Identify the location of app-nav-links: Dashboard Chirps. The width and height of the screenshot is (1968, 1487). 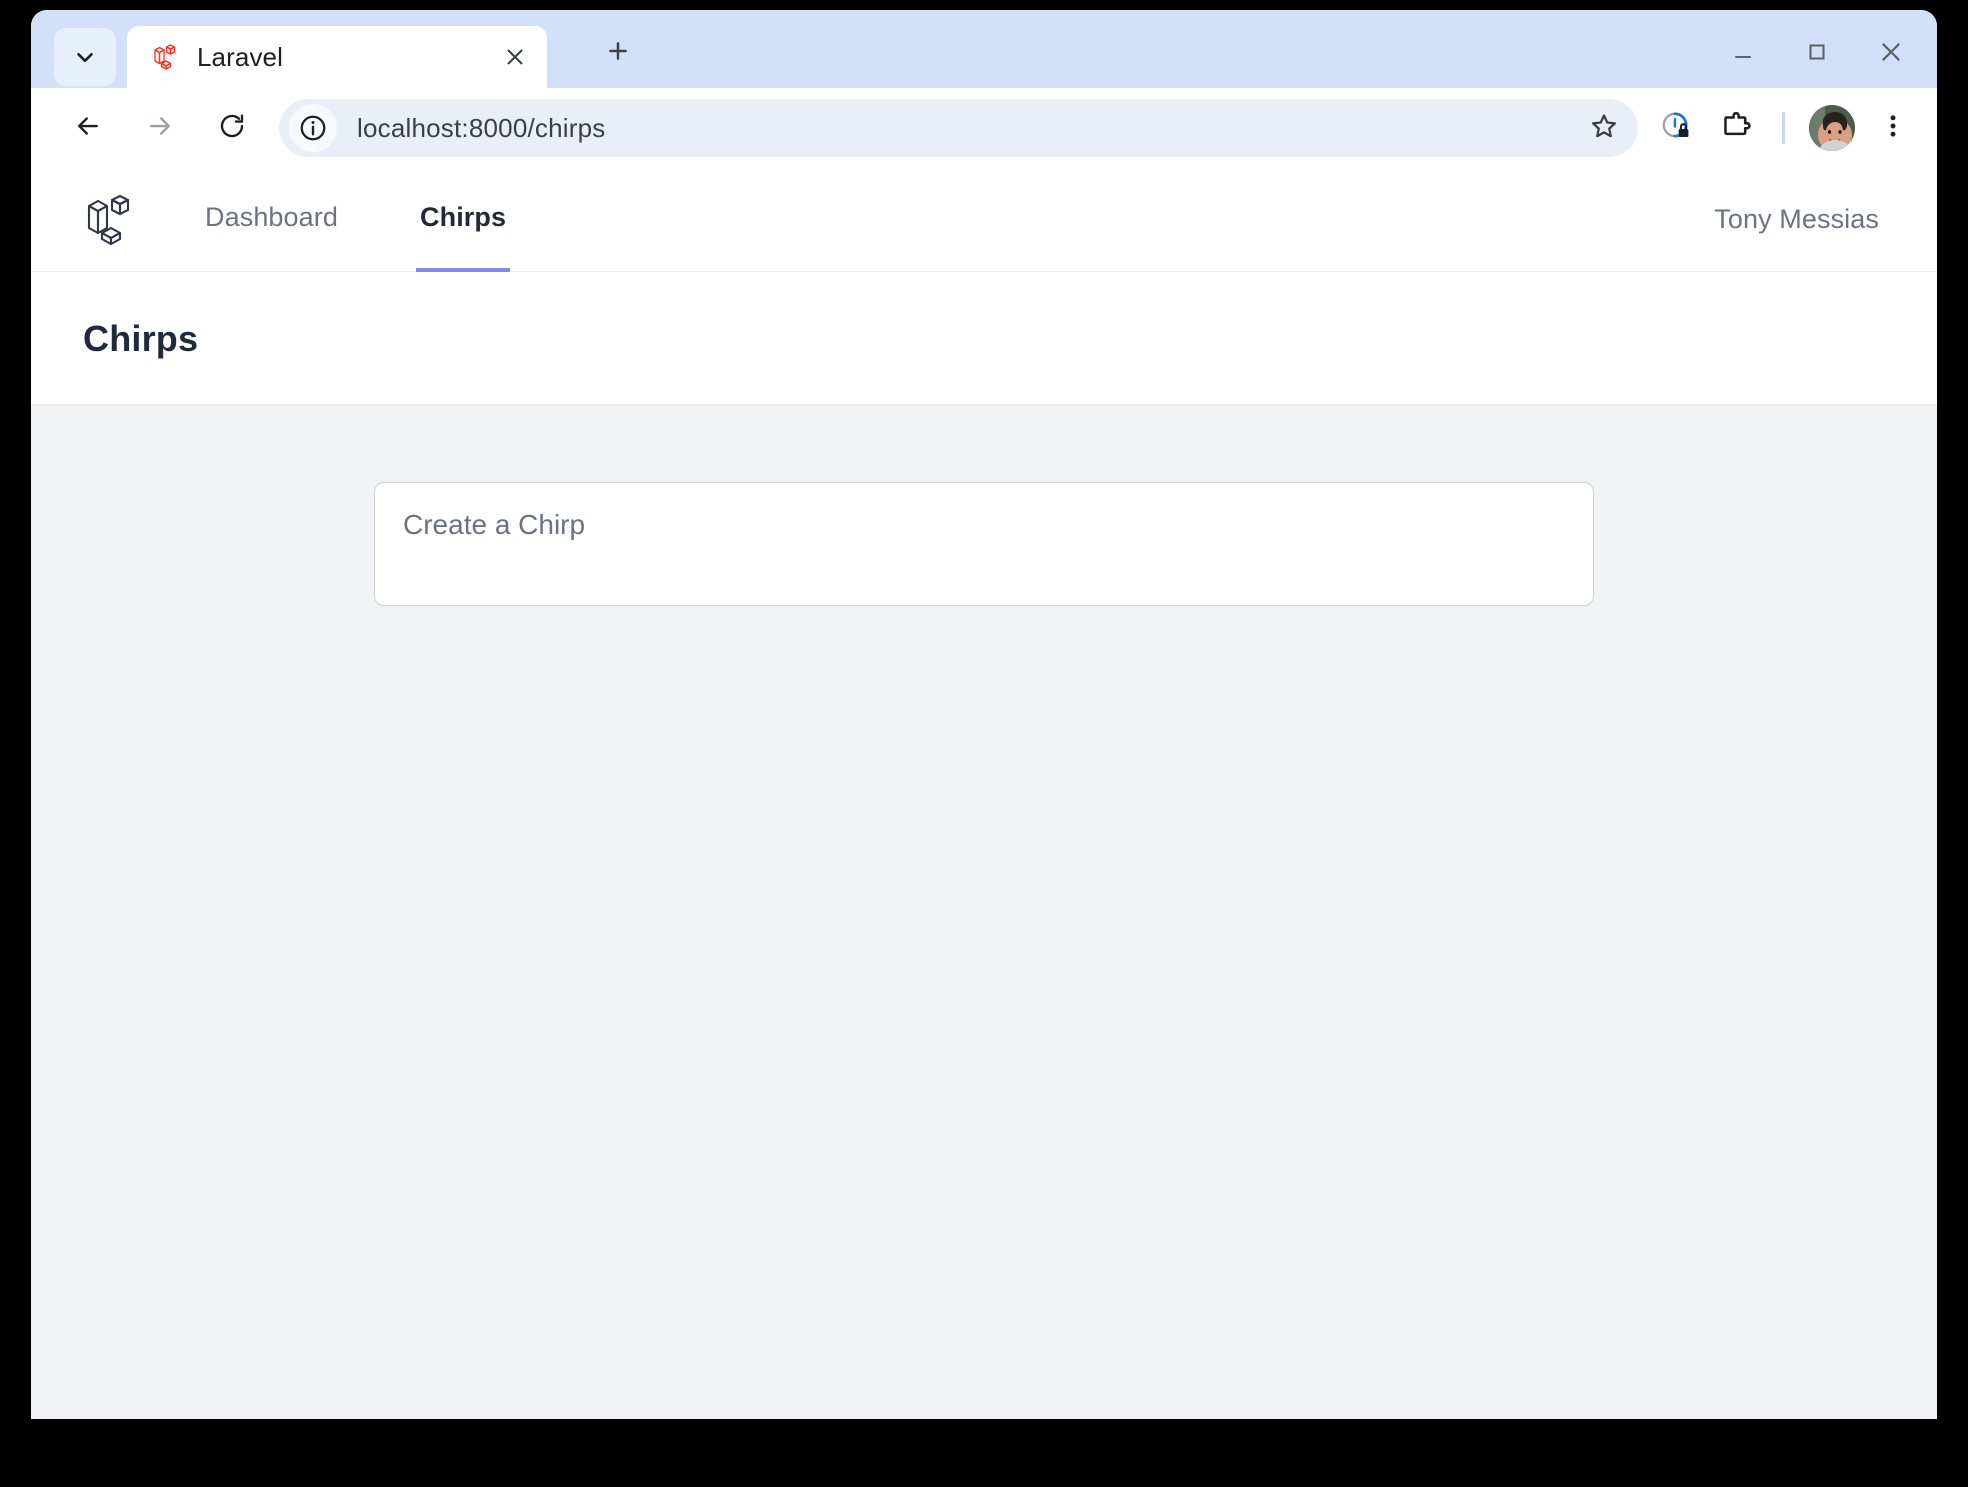
(392, 220).